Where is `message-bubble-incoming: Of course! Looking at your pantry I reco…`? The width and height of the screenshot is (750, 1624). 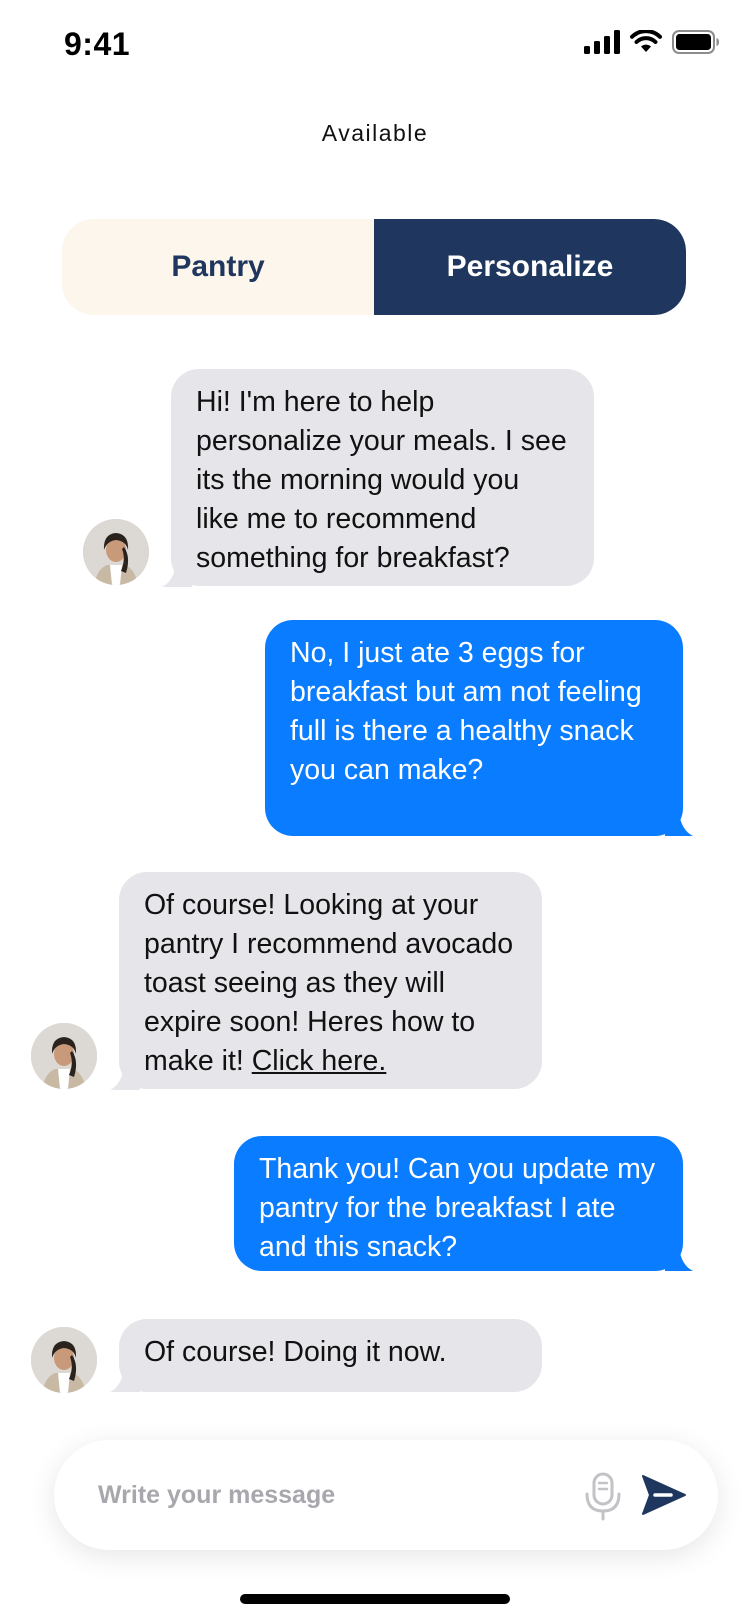
message-bubble-incoming: Of course! Looking at your pantry I reco… is located at coordinates (330, 980).